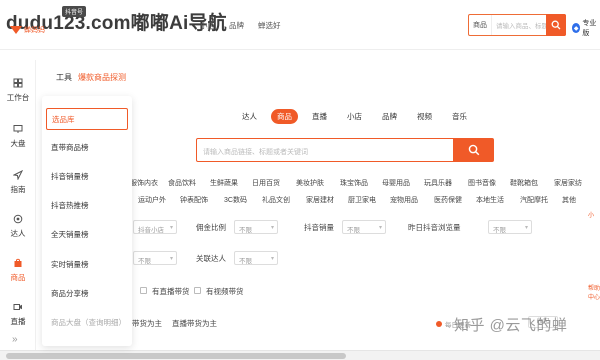 The height and width of the screenshot is (360, 600). What do you see at coordinates (147, 323) in the screenshot?
I see `mainly-sale-option: 带货为主` at bounding box center [147, 323].